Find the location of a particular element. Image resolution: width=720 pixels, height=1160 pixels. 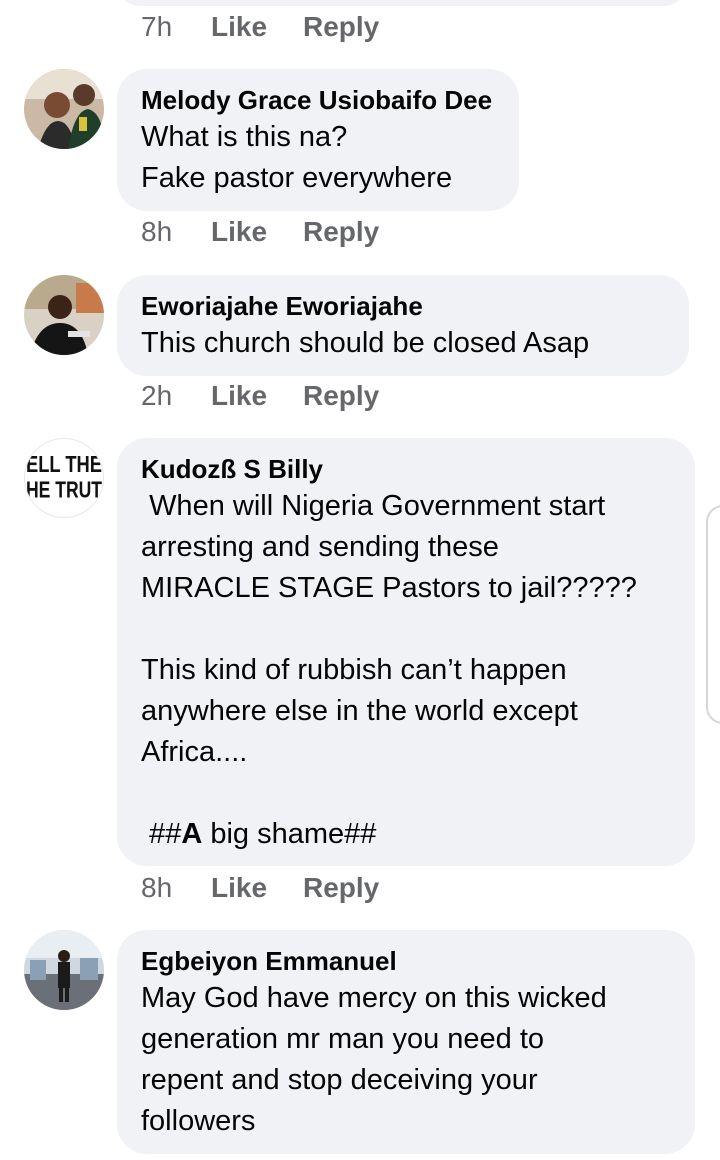

comment-text-line: followers is located at coordinates (198, 1121).